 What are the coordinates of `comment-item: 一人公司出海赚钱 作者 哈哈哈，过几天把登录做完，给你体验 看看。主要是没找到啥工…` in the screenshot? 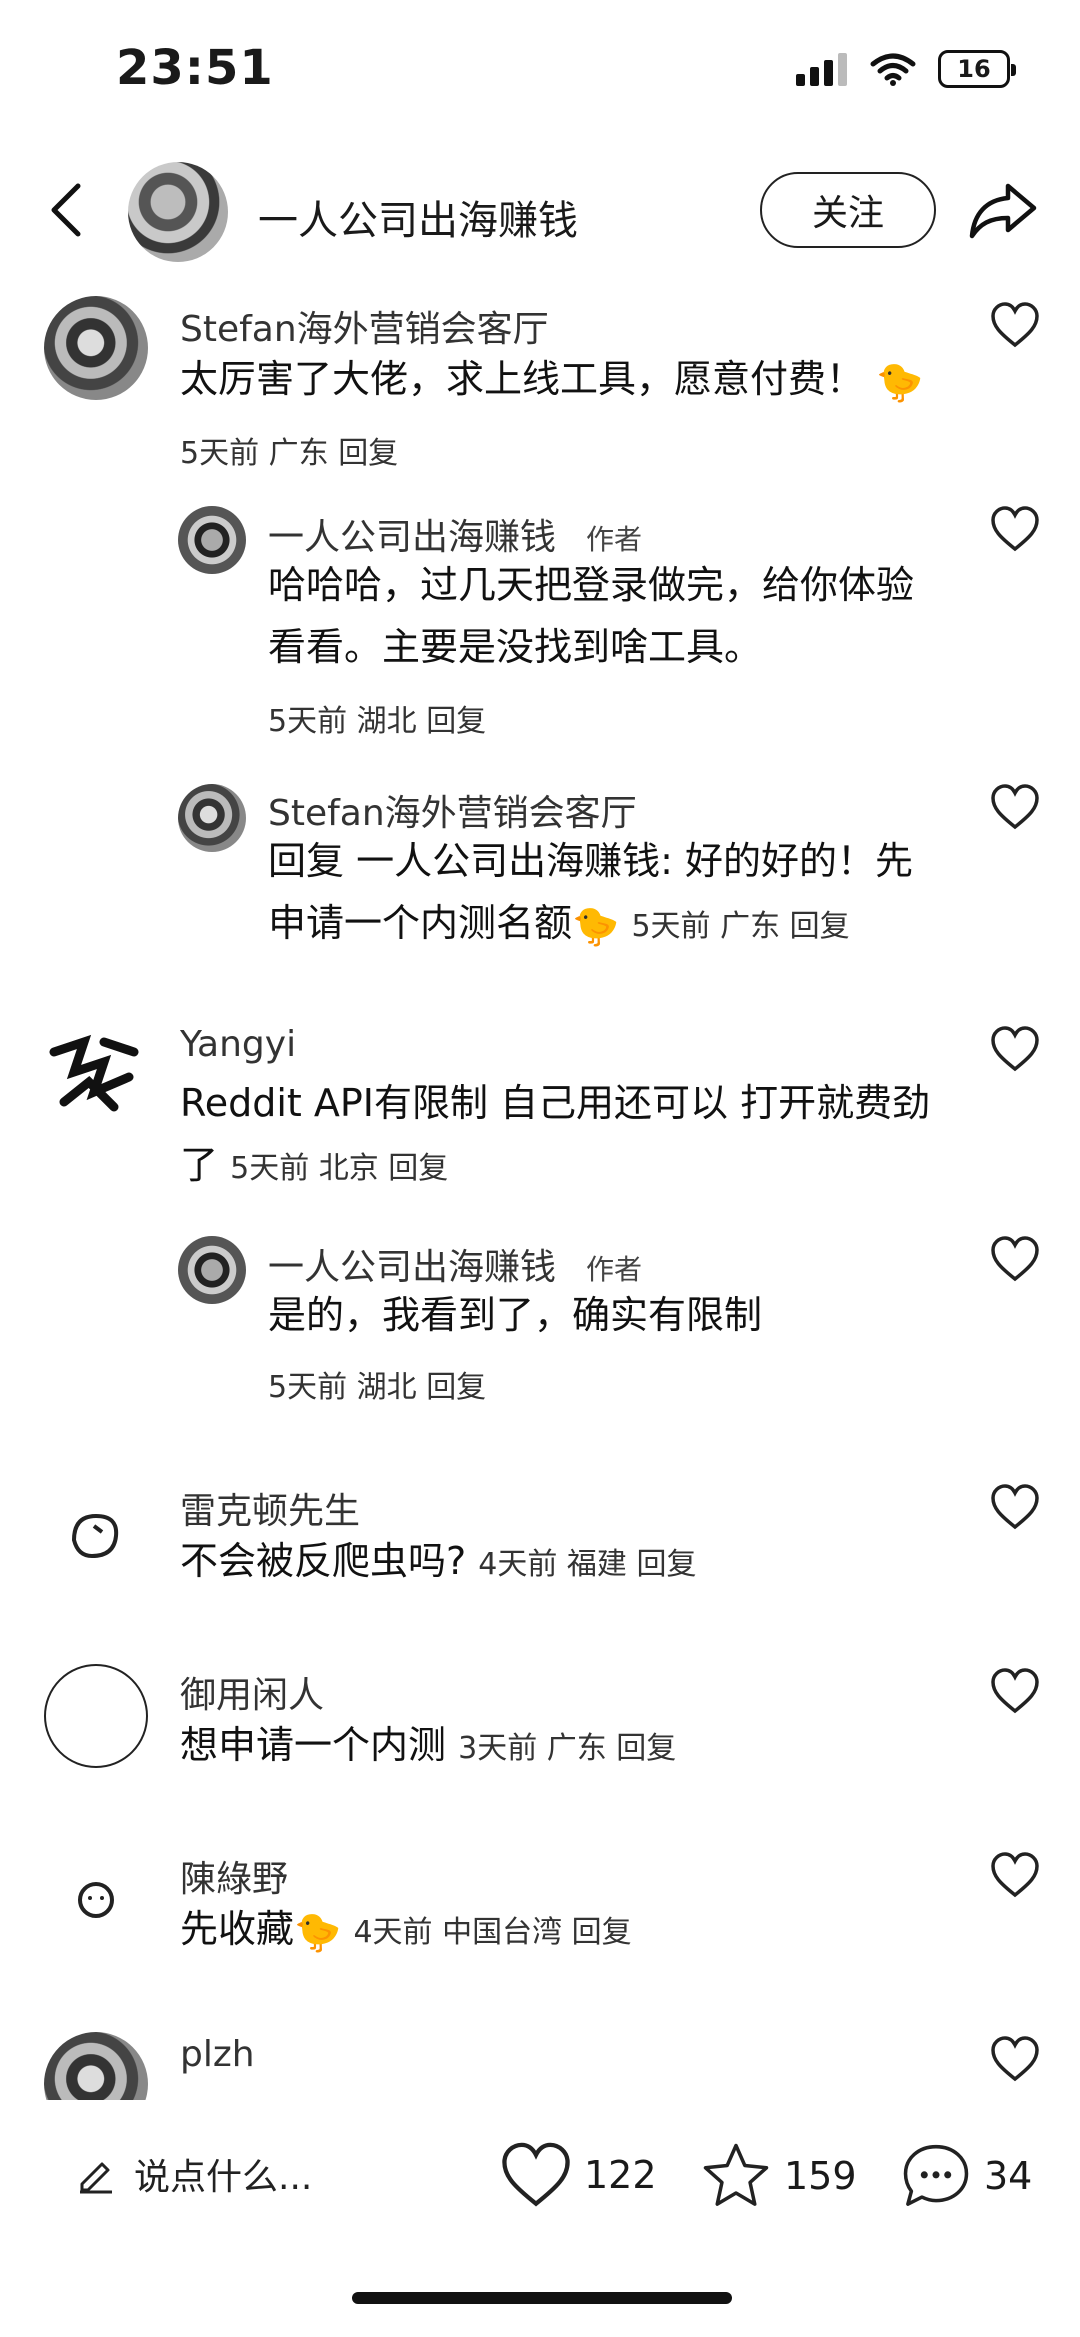 It's located at (540, 620).